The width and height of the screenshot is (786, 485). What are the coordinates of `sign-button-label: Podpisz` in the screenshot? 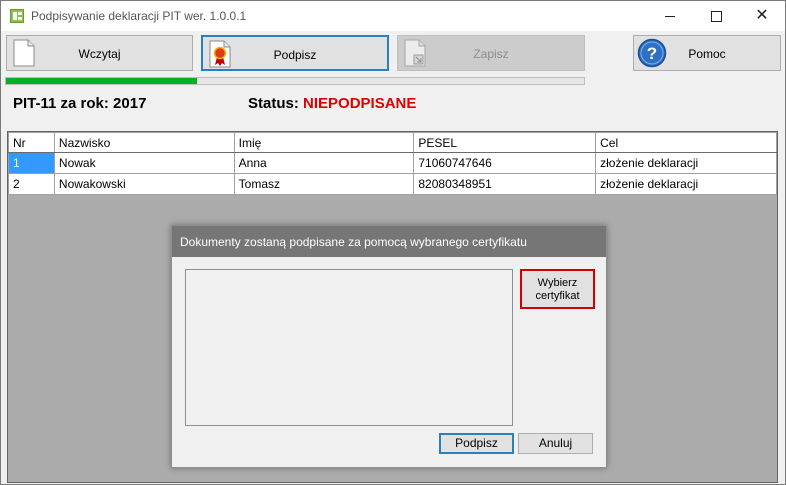 It's located at (295, 55).